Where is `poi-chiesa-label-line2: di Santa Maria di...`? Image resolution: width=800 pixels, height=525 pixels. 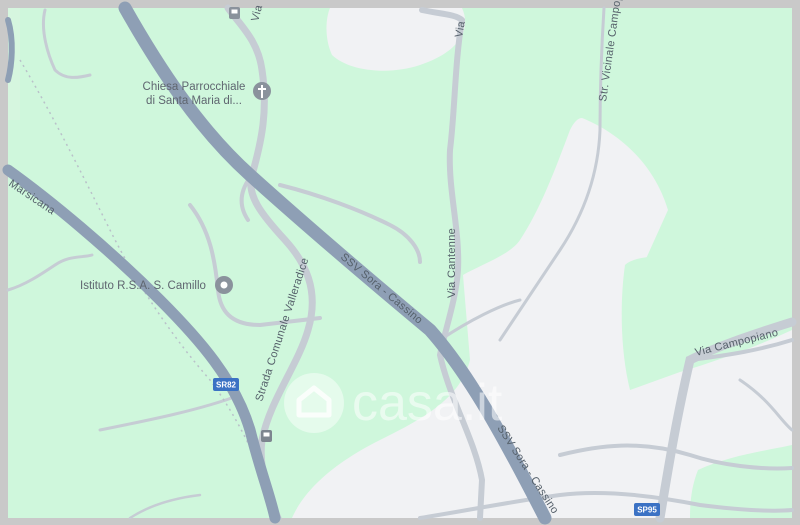
poi-chiesa-label-line2: di Santa Maria di... is located at coordinates (194, 101).